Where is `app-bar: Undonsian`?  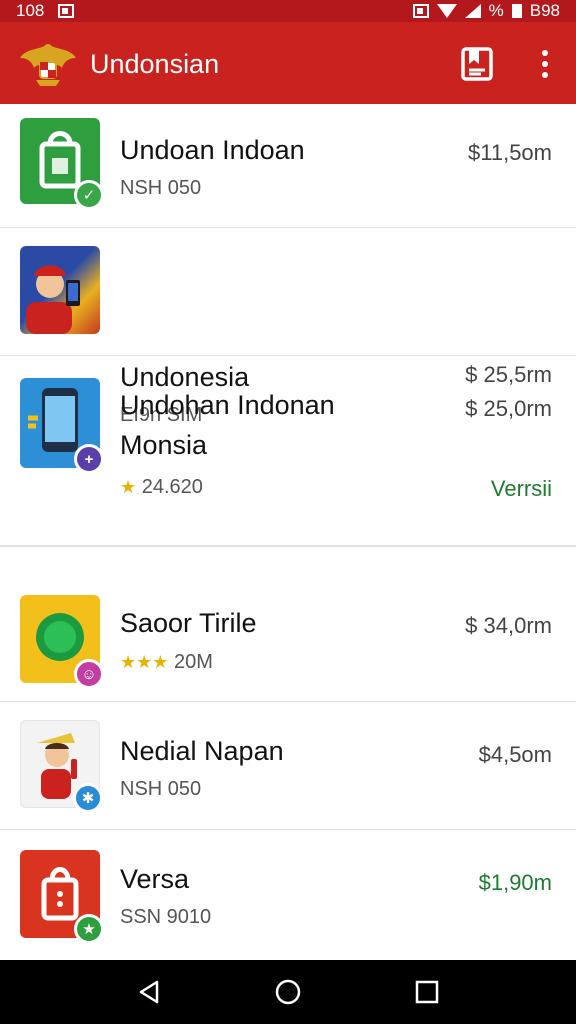
app-bar: Undonsian is located at coordinates (288, 73).